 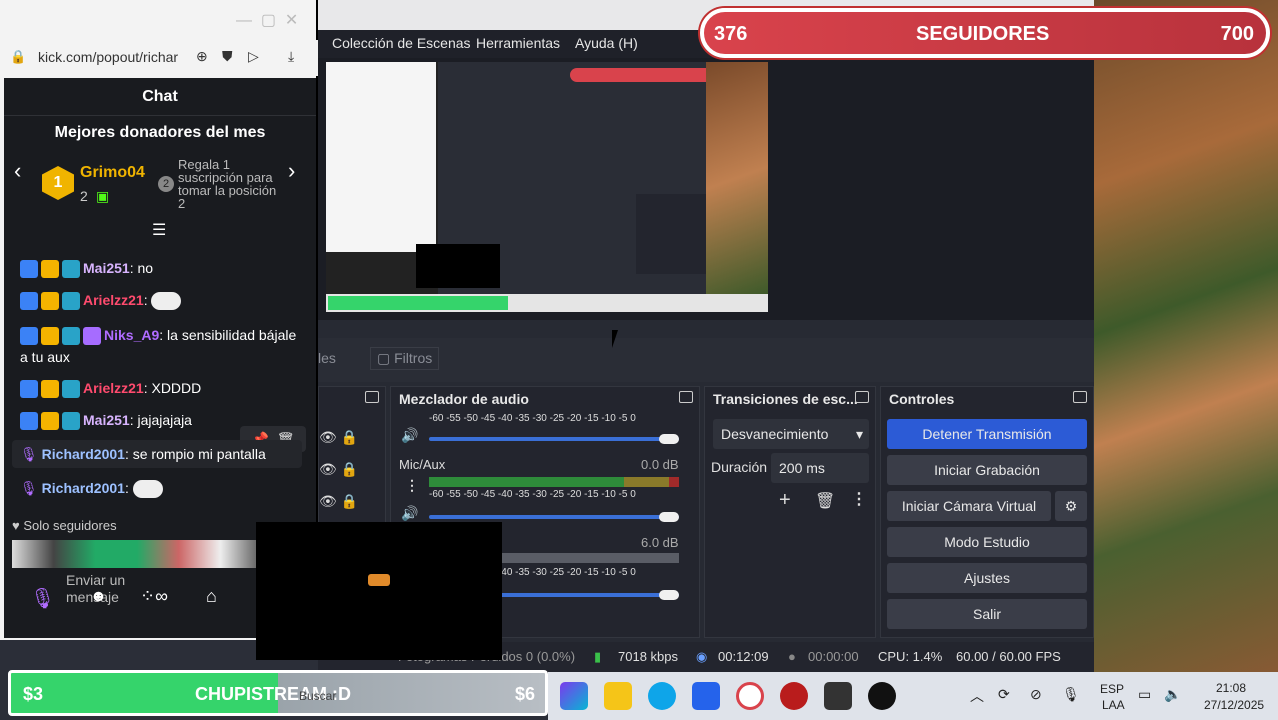 I want to click on channel-db: 0.0 dB, so click(x=660, y=464).